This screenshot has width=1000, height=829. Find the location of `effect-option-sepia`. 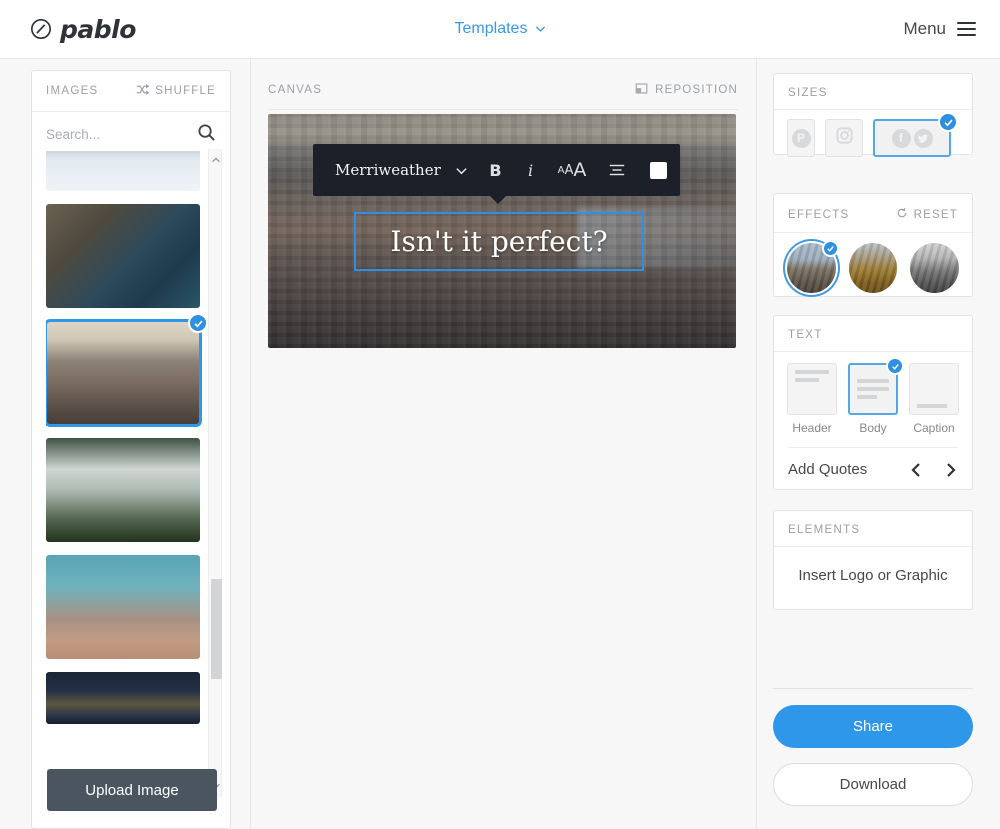

effect-option-sepia is located at coordinates (873, 268).